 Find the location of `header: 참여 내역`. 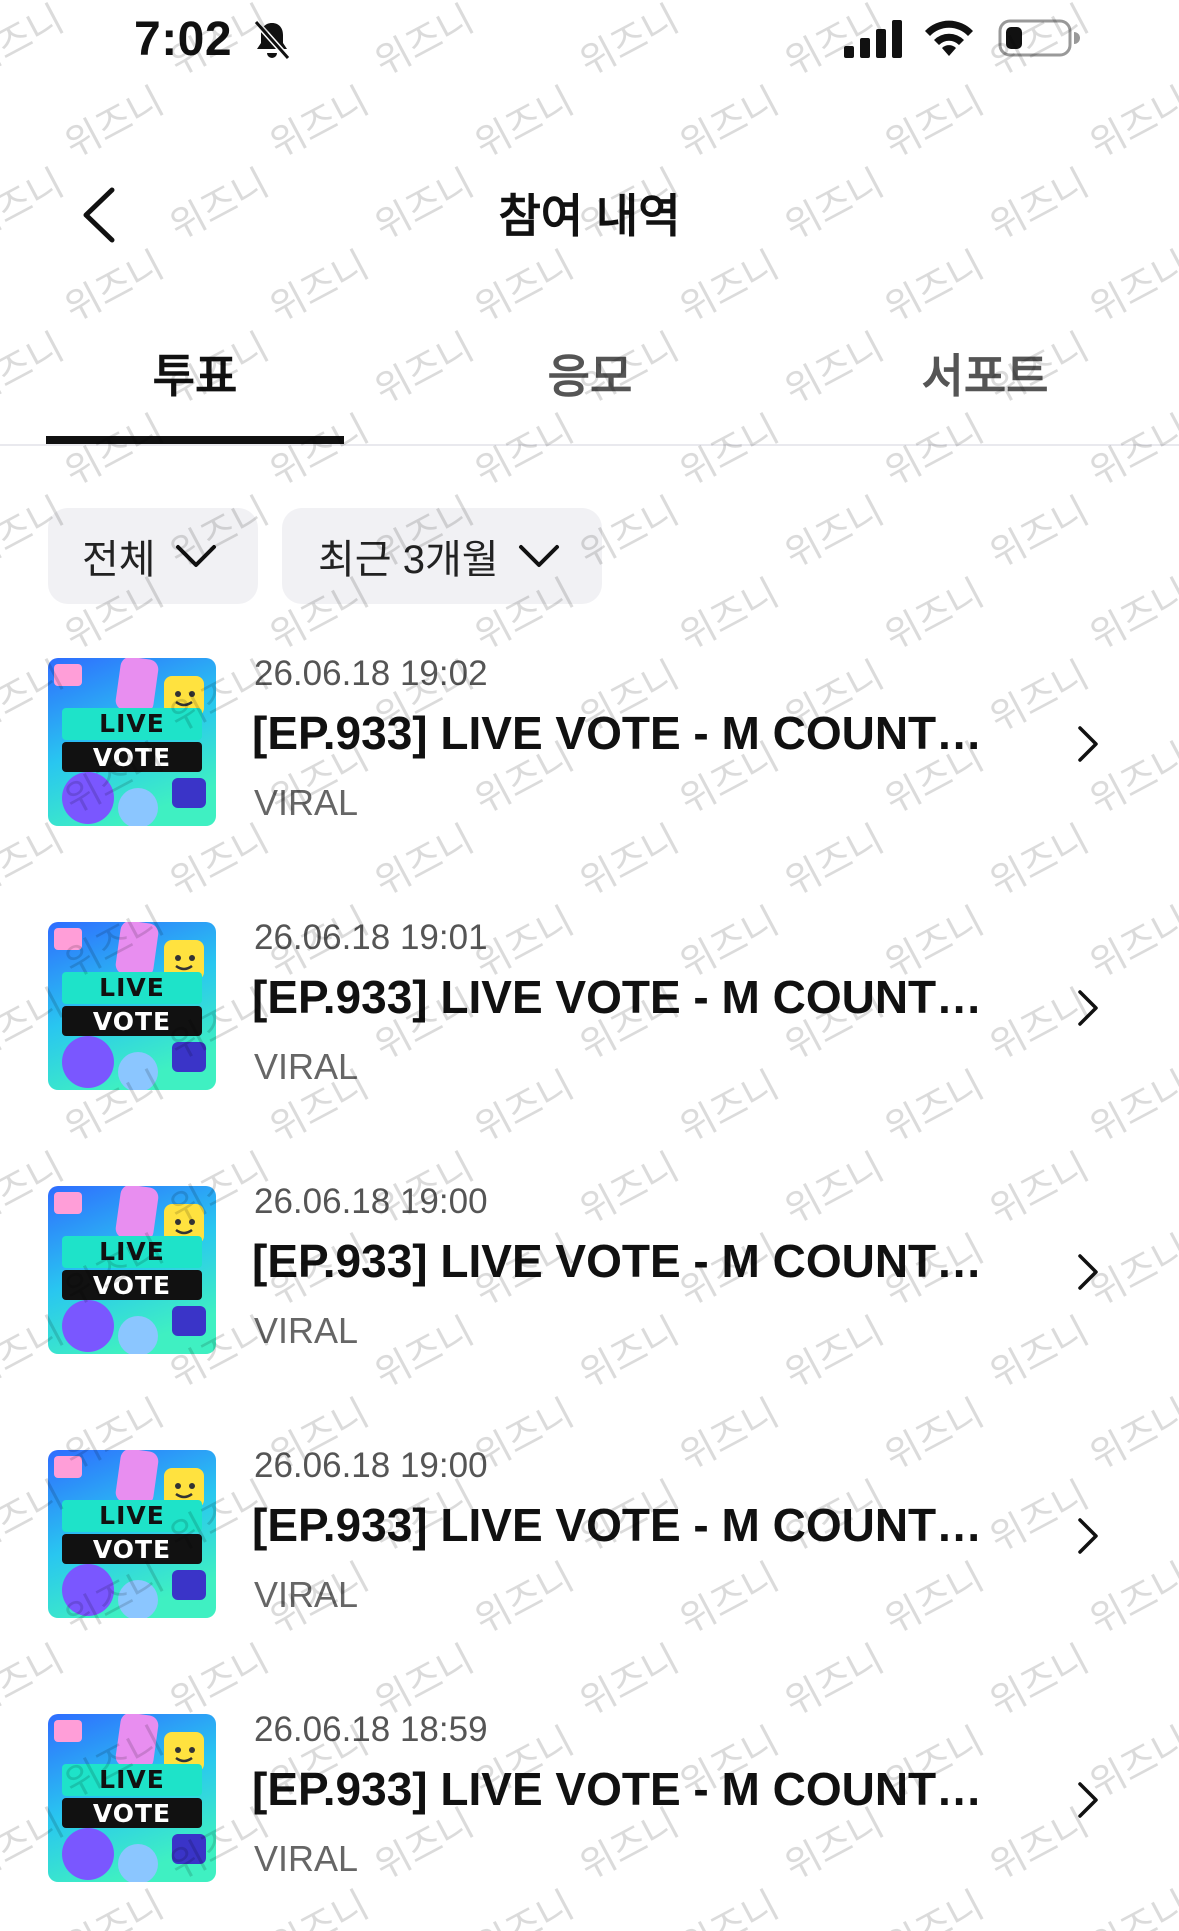

header: 참여 내역 is located at coordinates (589, 210).